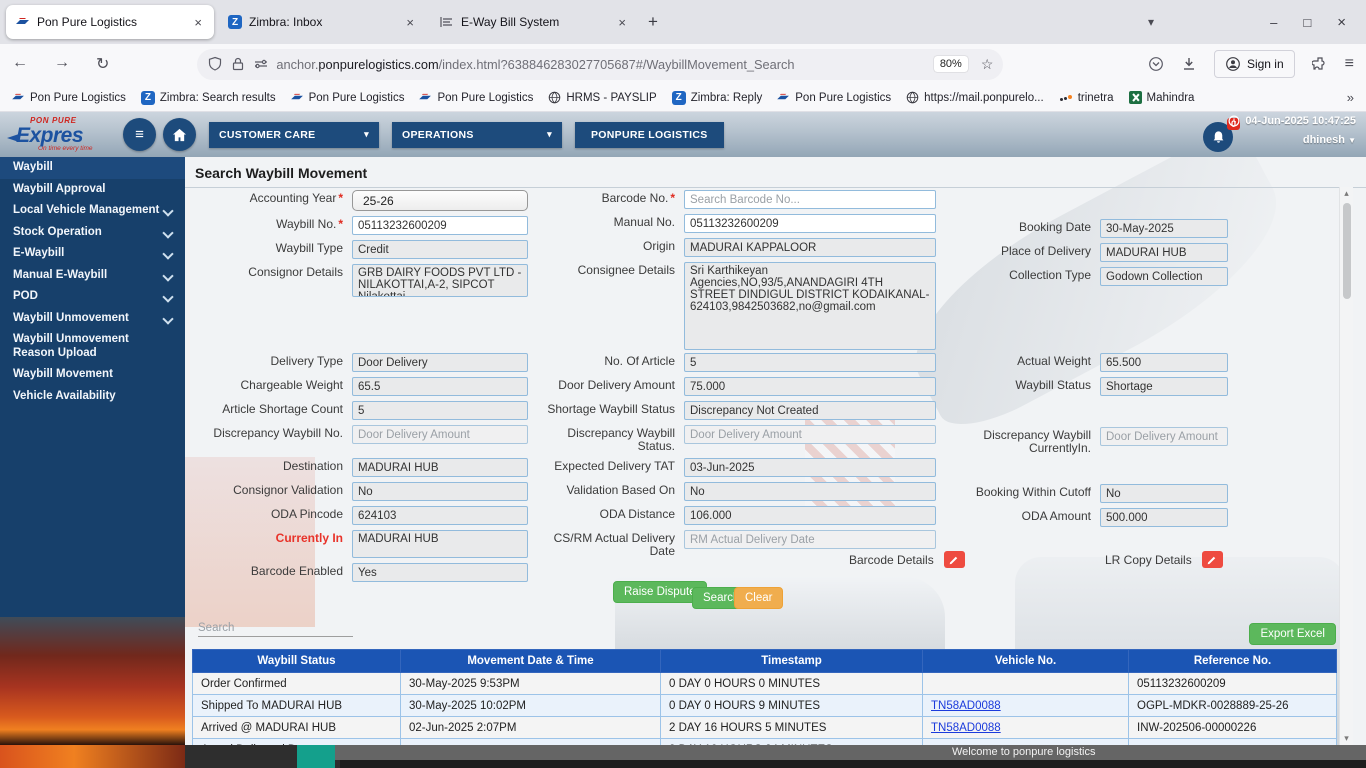 This screenshot has height=768, width=1366. I want to click on bookmark-item: Z Zimbra: Reply, so click(716, 97).